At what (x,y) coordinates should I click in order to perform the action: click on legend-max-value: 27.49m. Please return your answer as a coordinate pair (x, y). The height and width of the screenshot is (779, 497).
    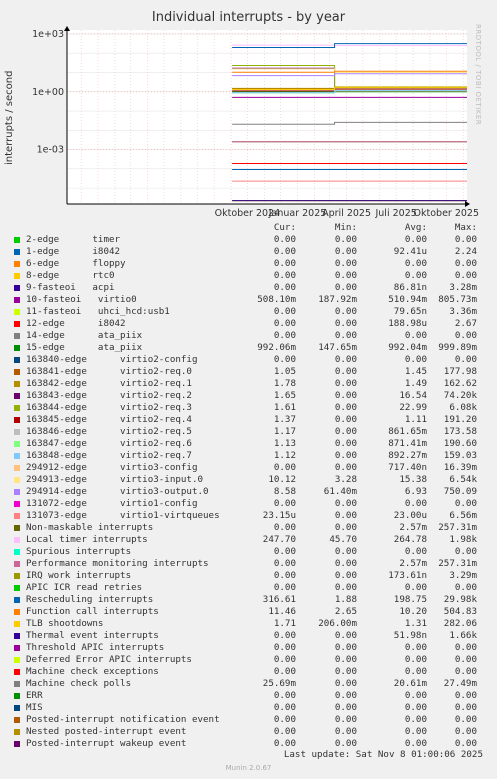
    Looking at the image, I should click on (460, 683).